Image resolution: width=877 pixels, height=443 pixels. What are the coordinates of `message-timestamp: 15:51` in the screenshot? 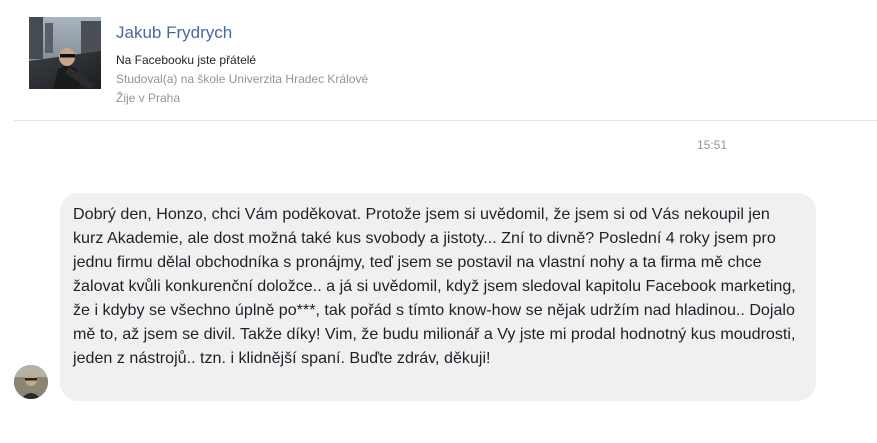 It's located at (712, 145).